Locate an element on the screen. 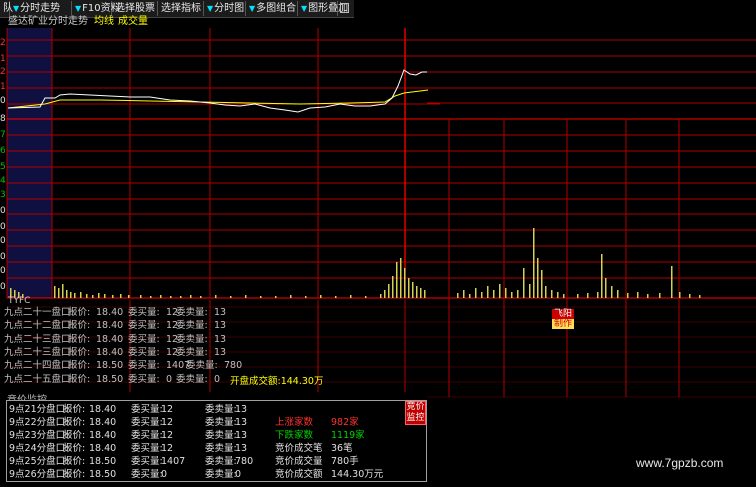 The image size is (756, 487). toolbar-item-multi-chart: ▼多图组合 is located at coordinates (272, 8).